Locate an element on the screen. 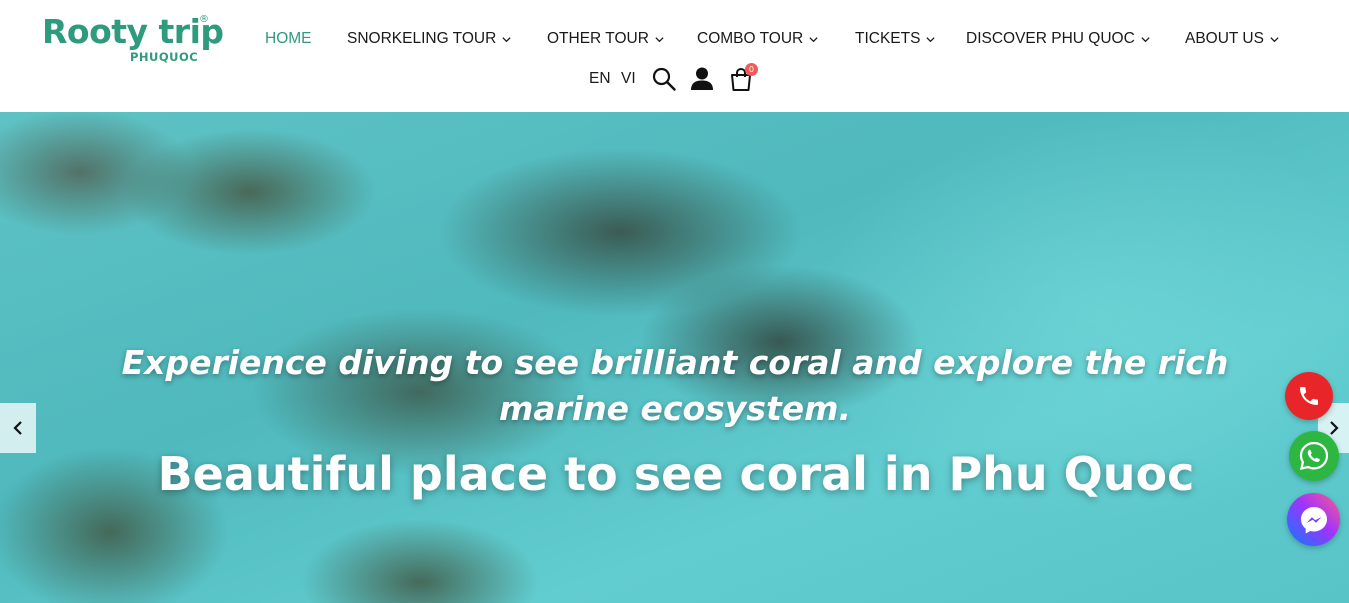 This screenshot has height=603, width=1349. nav-item-tickets: TICKETS is located at coordinates (895, 39).